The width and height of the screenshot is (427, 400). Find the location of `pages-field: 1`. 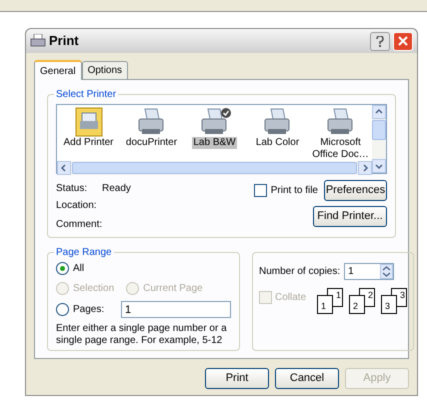

pages-field: 1 is located at coordinates (176, 309).